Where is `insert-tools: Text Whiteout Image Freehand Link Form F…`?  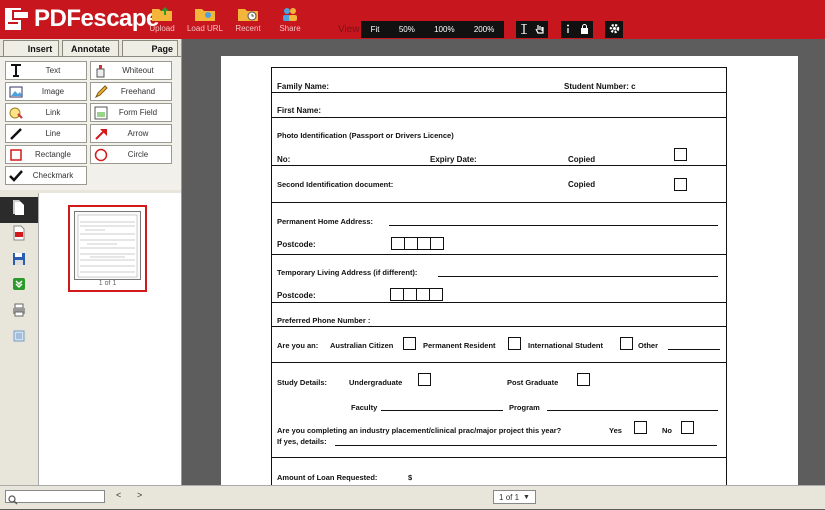 insert-tools: Text Whiteout Image Freehand Link Form F… is located at coordinates (90, 123).